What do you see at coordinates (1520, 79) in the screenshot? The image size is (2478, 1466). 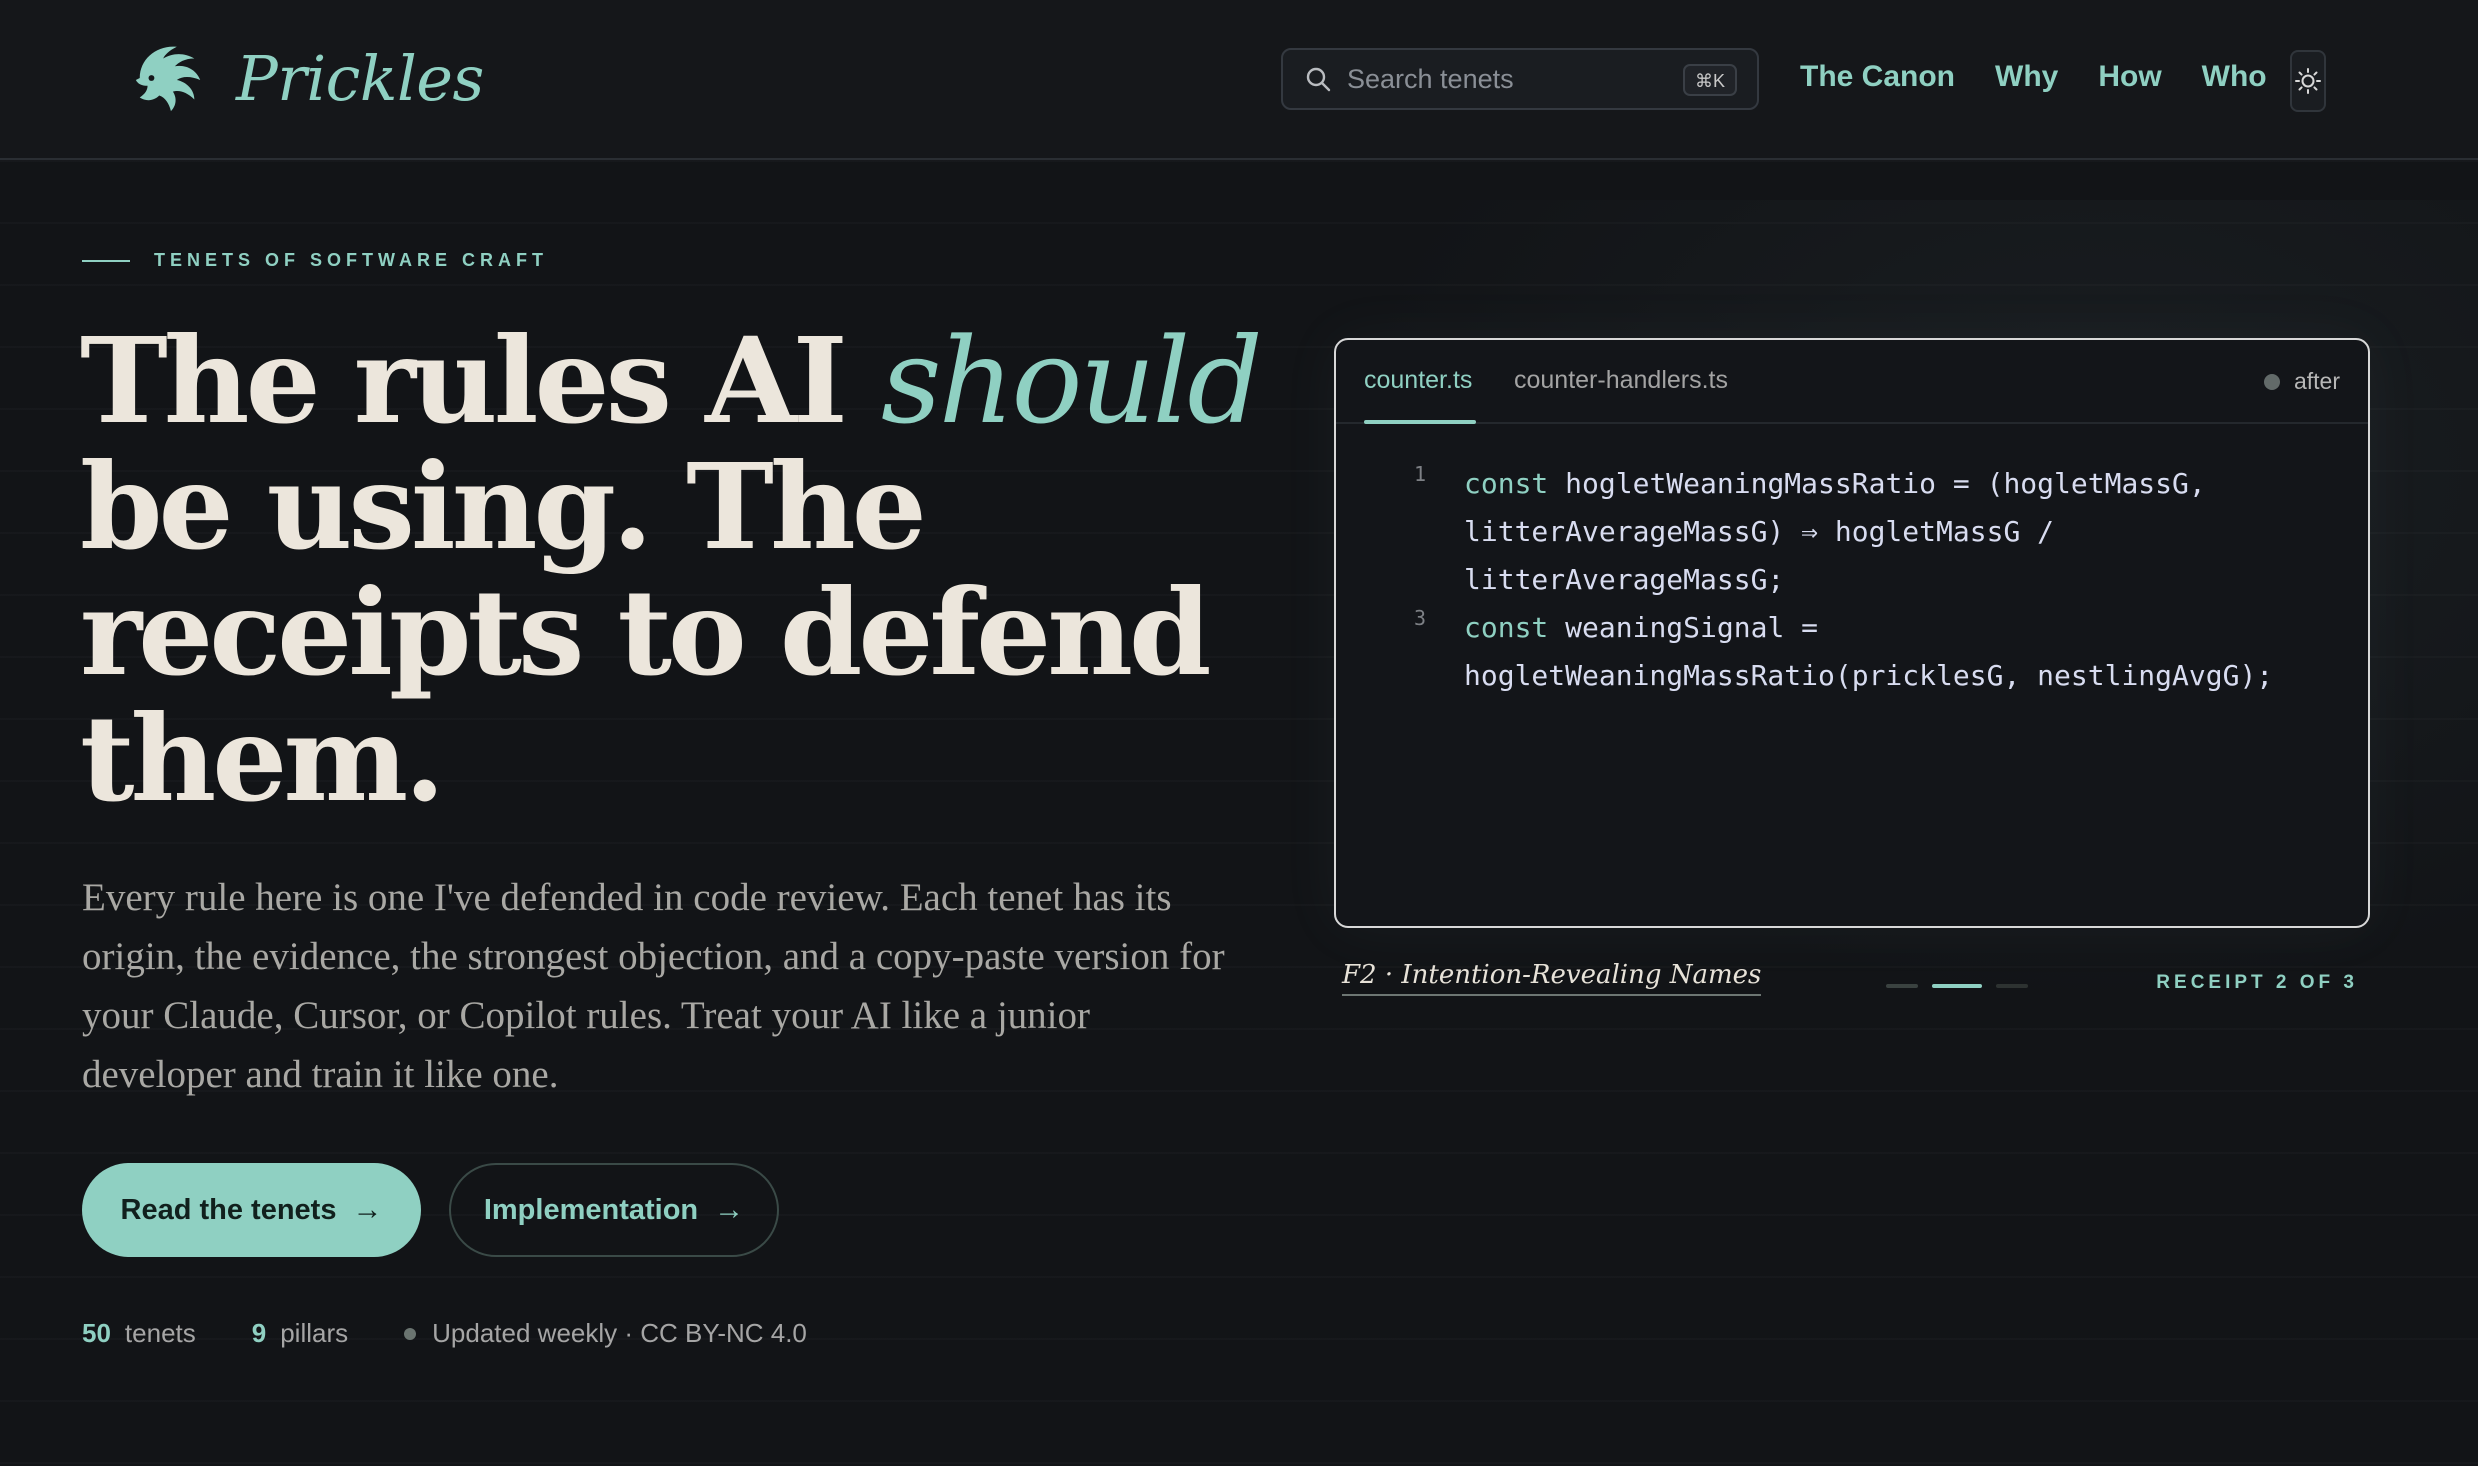 I see `search-input: Search tenets ⌘K` at bounding box center [1520, 79].